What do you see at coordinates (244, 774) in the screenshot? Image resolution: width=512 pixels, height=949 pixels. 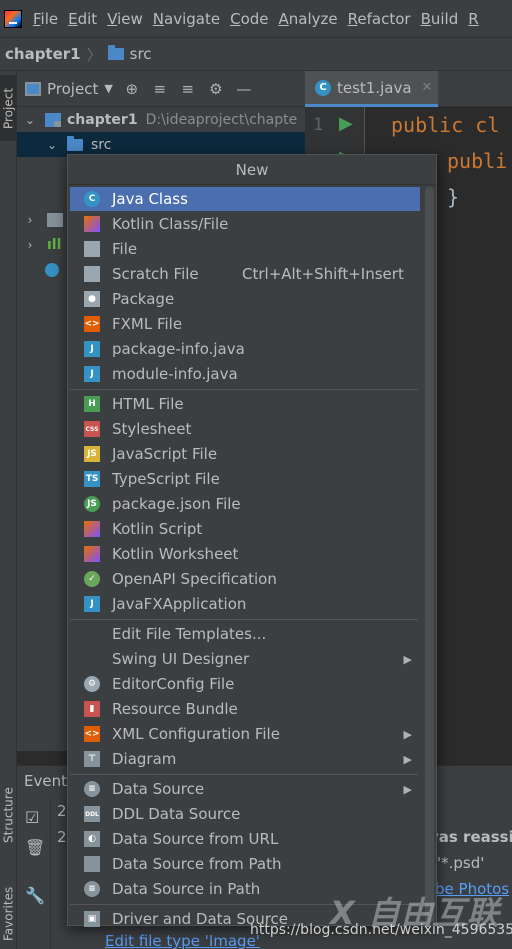 I see `menu-separator` at bounding box center [244, 774].